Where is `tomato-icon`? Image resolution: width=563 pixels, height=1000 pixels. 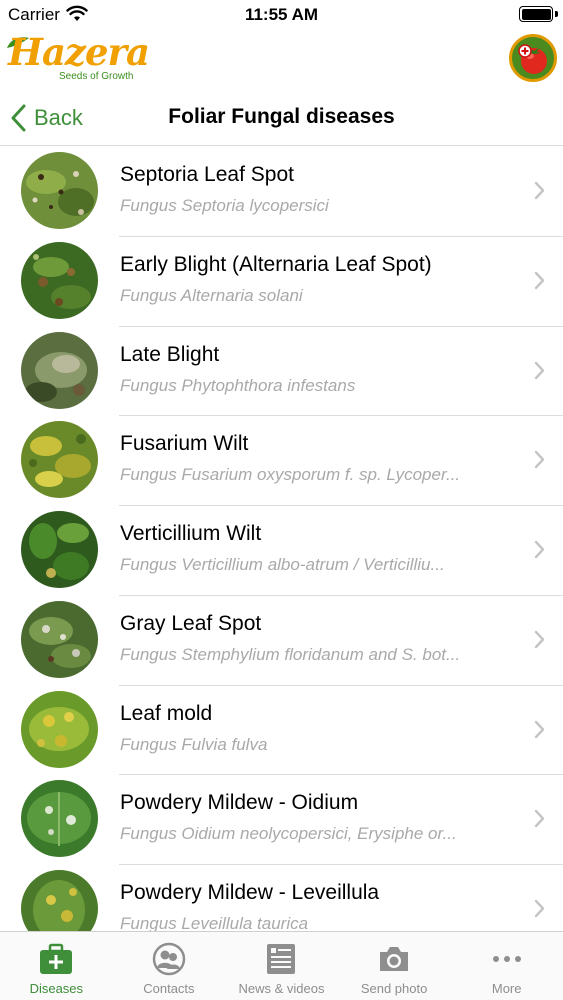
tomato-icon is located at coordinates (532, 59).